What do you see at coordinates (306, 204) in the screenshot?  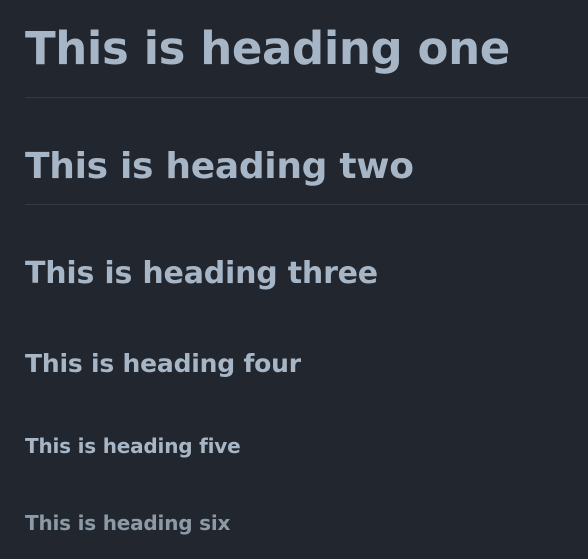 I see `heading-two-divider` at bounding box center [306, 204].